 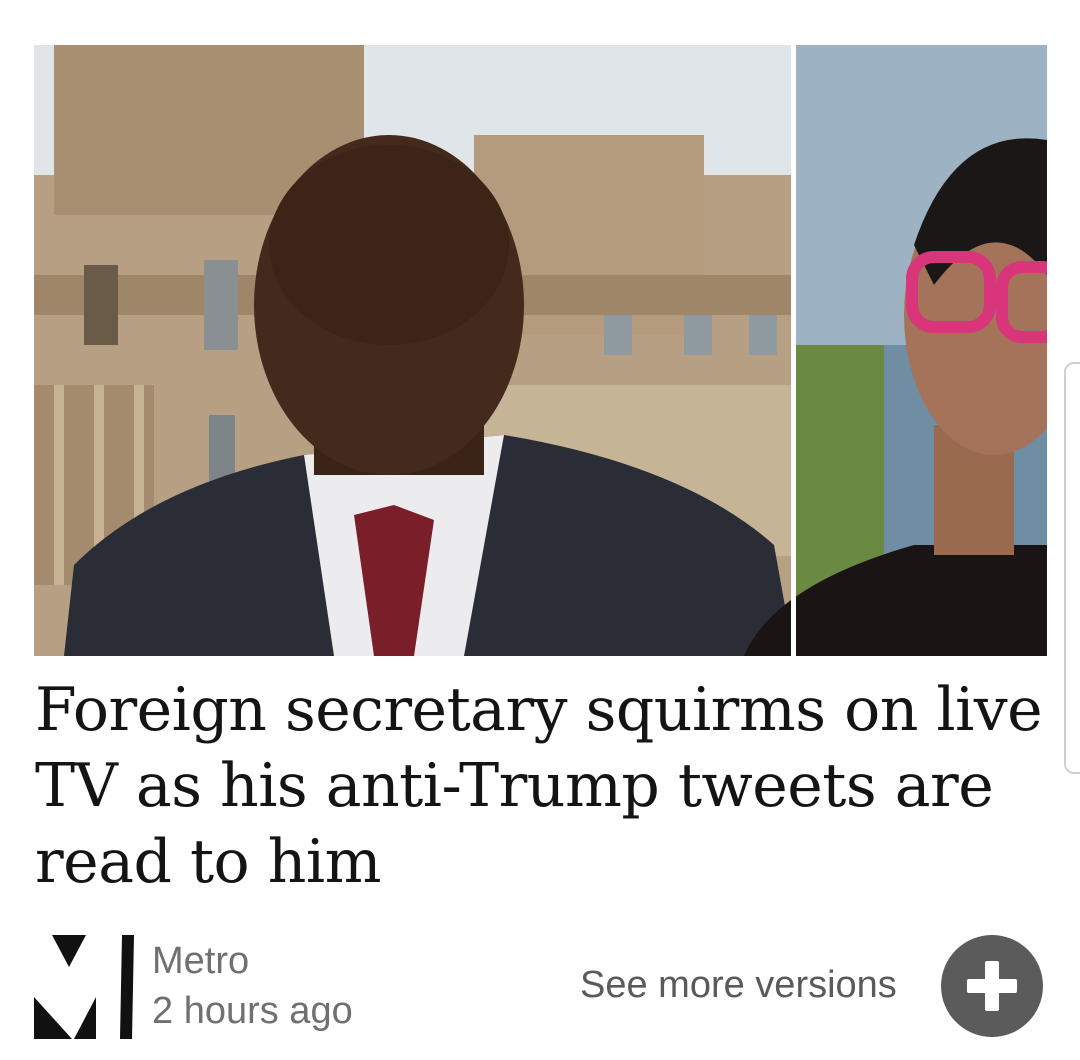 I want to click on see-more-versions-link: See more versions, so click(x=738, y=985).